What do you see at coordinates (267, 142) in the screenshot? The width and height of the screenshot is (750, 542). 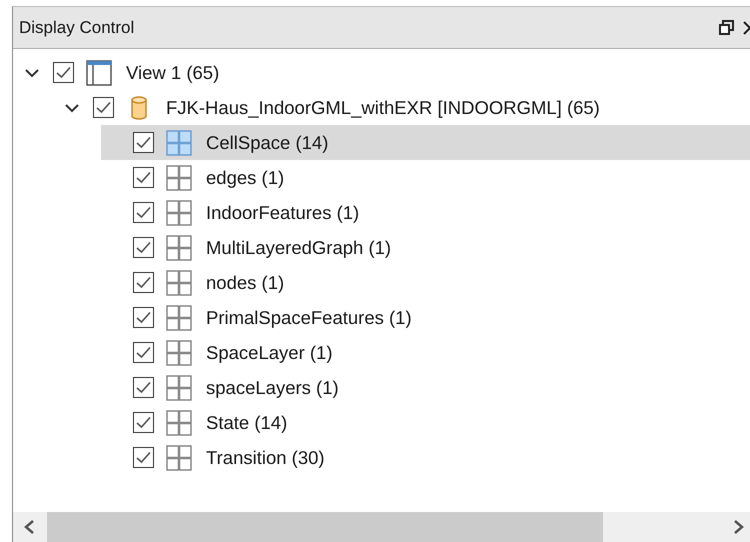 I see `item-label: CellSpace (14)` at bounding box center [267, 142].